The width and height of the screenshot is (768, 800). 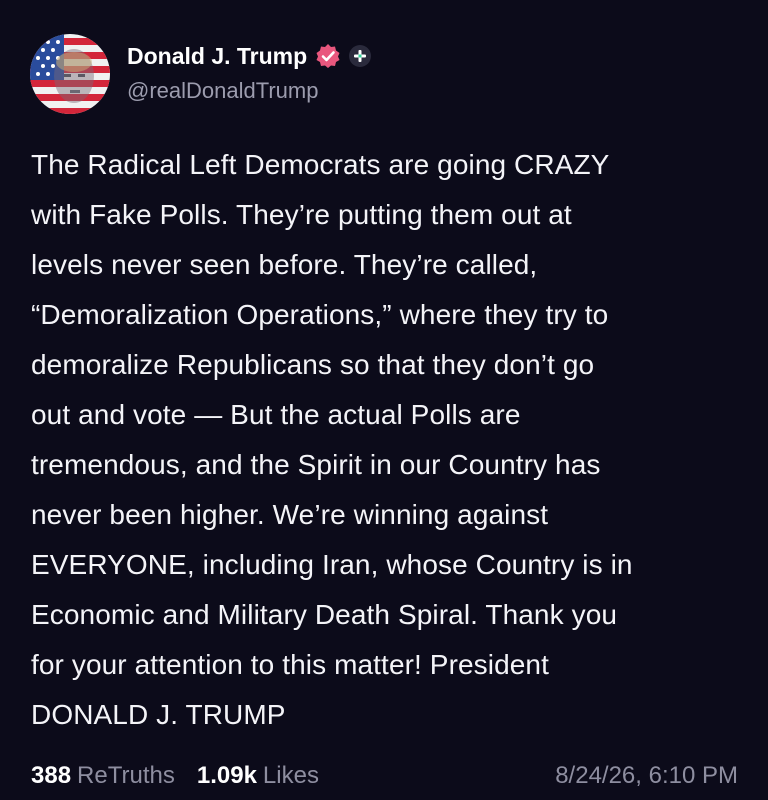 I want to click on plus-badge-icon, so click(x=360, y=56).